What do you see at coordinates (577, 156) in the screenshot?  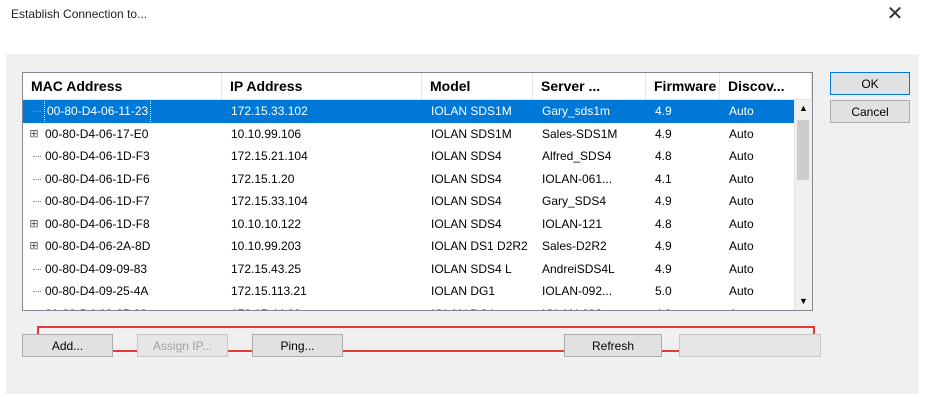 I see `cell-server: Alfred_SDS4` at bounding box center [577, 156].